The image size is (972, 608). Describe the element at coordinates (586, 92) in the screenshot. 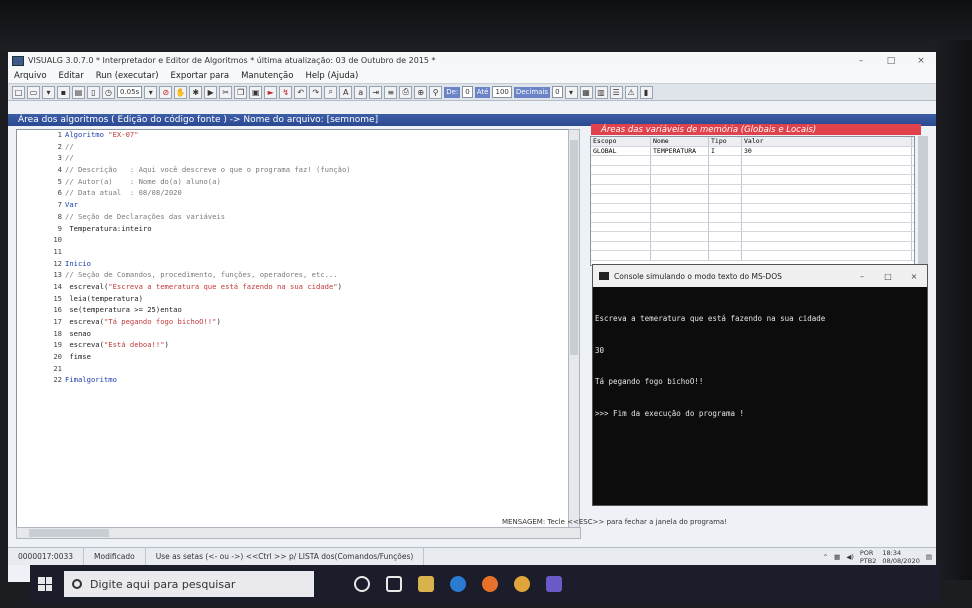

I see `grid-icon: ▦` at that location.